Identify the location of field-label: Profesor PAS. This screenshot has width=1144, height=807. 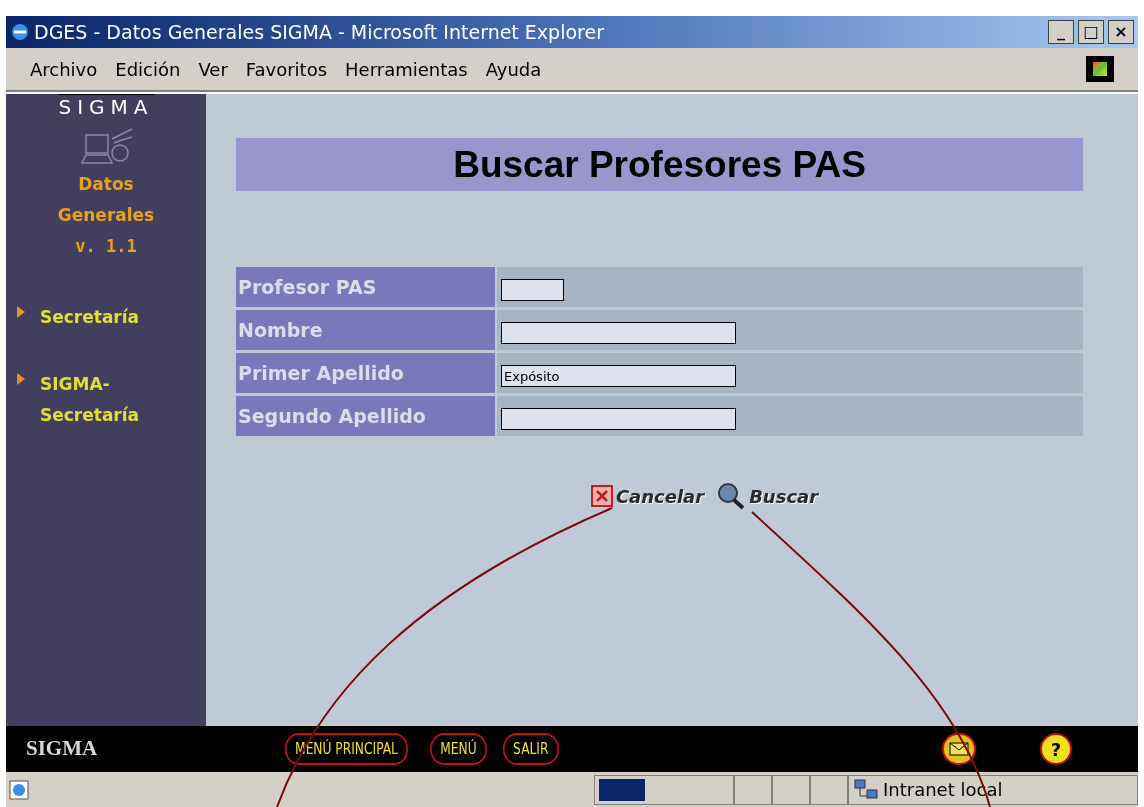
(365, 287).